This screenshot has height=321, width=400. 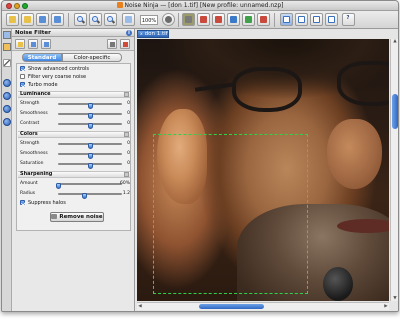 I want to click on slider-luminance-contrast: Contrast 0, so click(x=75, y=124).